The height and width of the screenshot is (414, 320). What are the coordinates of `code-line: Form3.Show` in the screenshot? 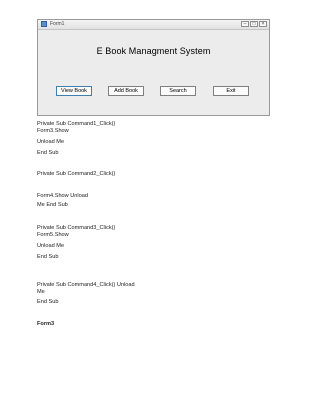 It's located at (53, 131).